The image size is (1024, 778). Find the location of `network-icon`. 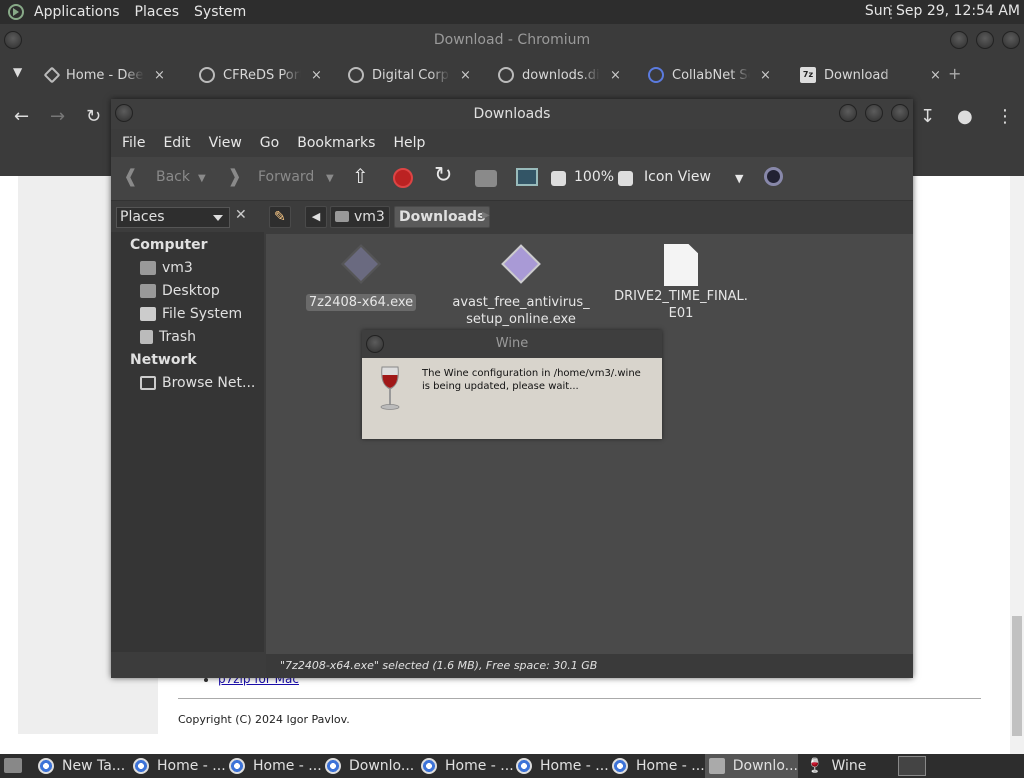

network-icon is located at coordinates (148, 383).